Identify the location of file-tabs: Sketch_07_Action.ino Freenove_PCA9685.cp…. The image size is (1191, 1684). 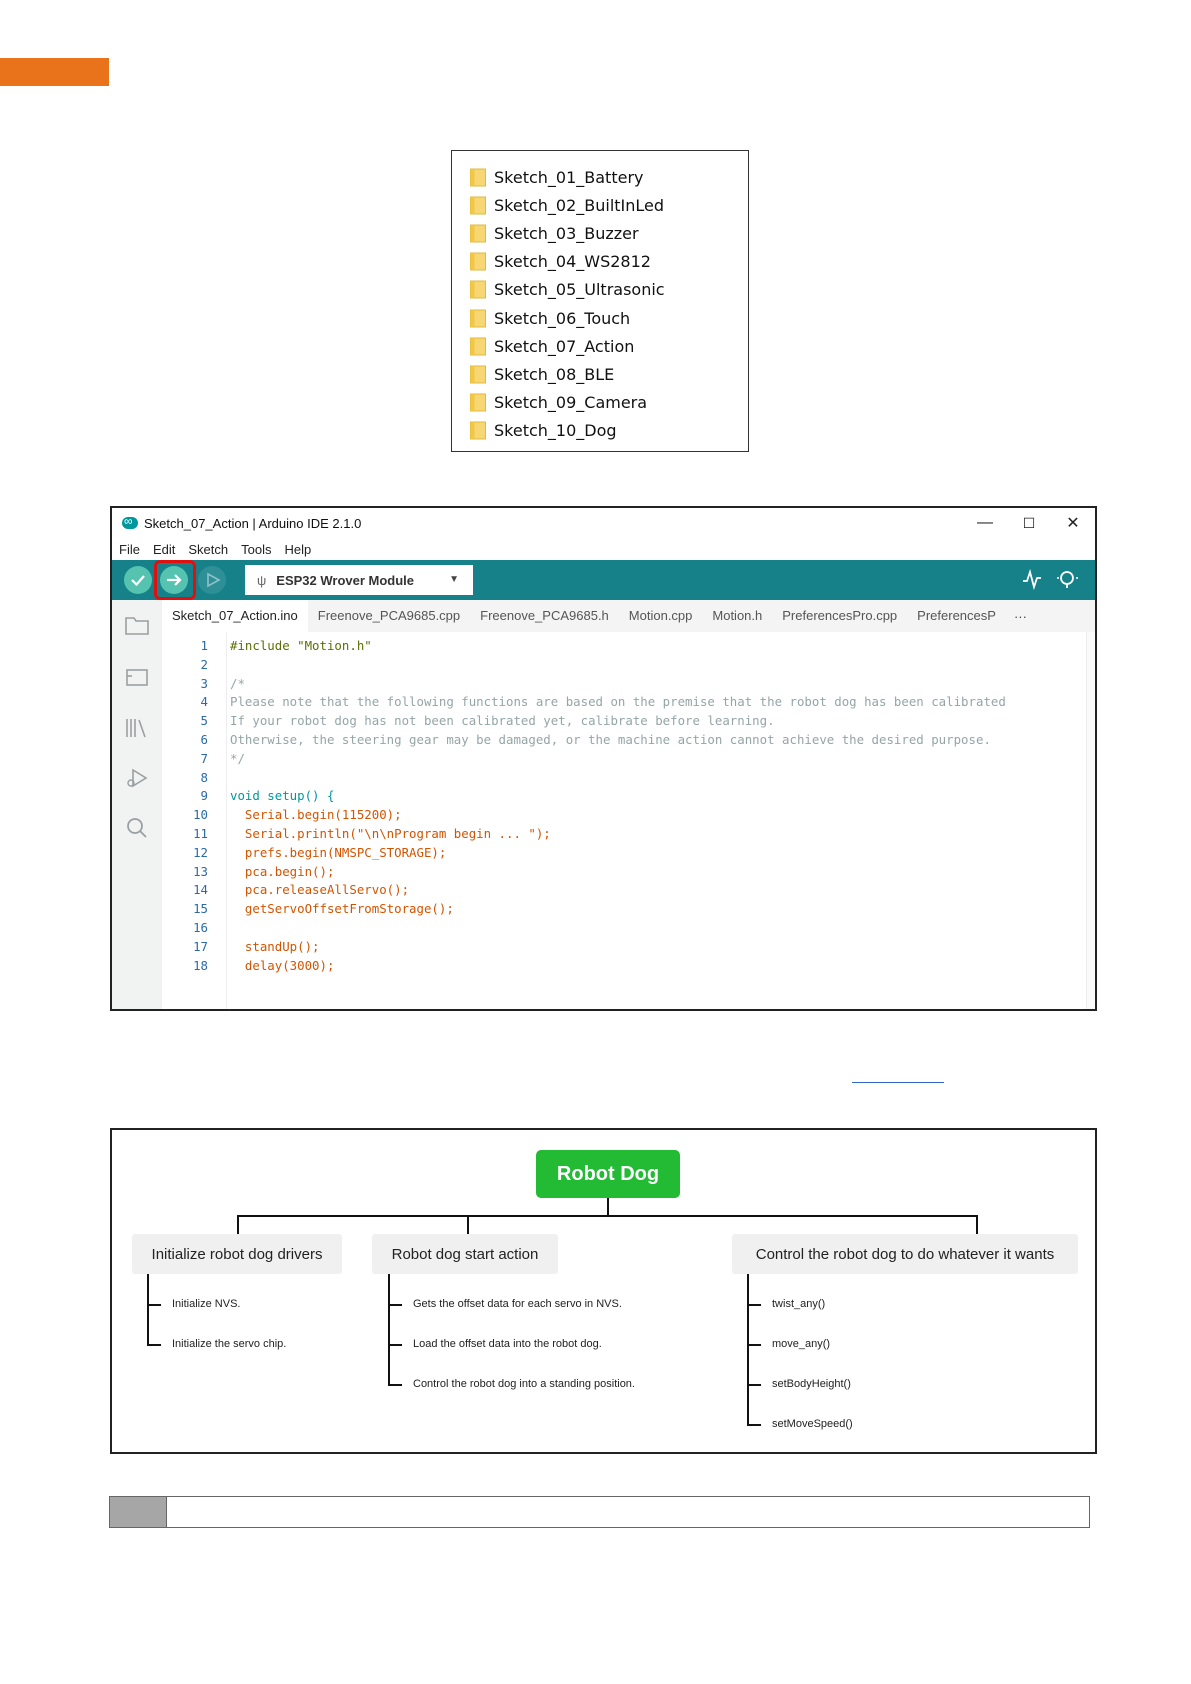
(628, 616).